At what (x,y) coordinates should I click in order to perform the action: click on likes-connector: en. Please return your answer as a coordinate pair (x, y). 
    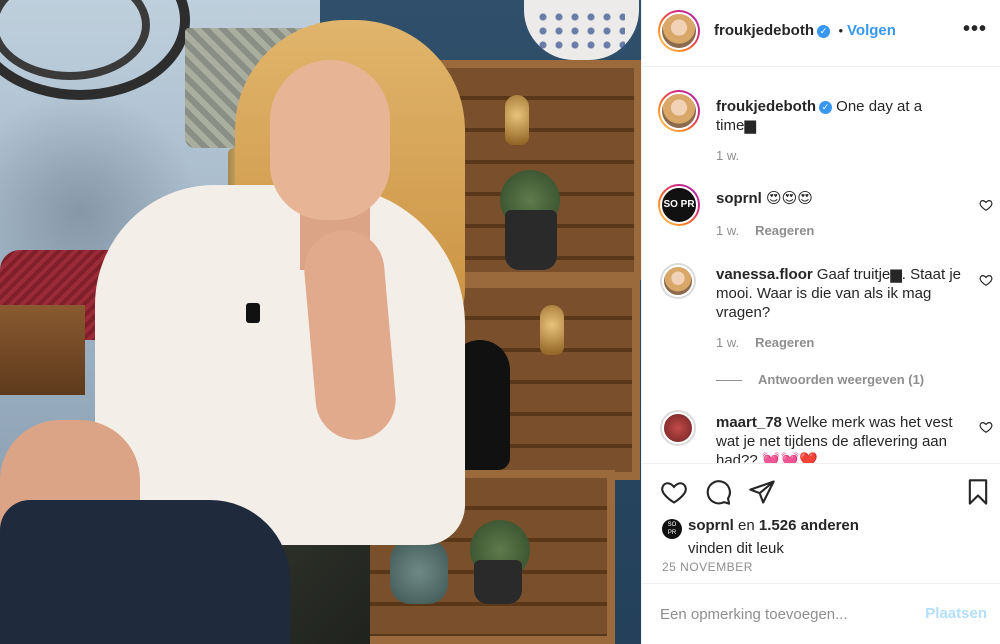
    Looking at the image, I should click on (746, 525).